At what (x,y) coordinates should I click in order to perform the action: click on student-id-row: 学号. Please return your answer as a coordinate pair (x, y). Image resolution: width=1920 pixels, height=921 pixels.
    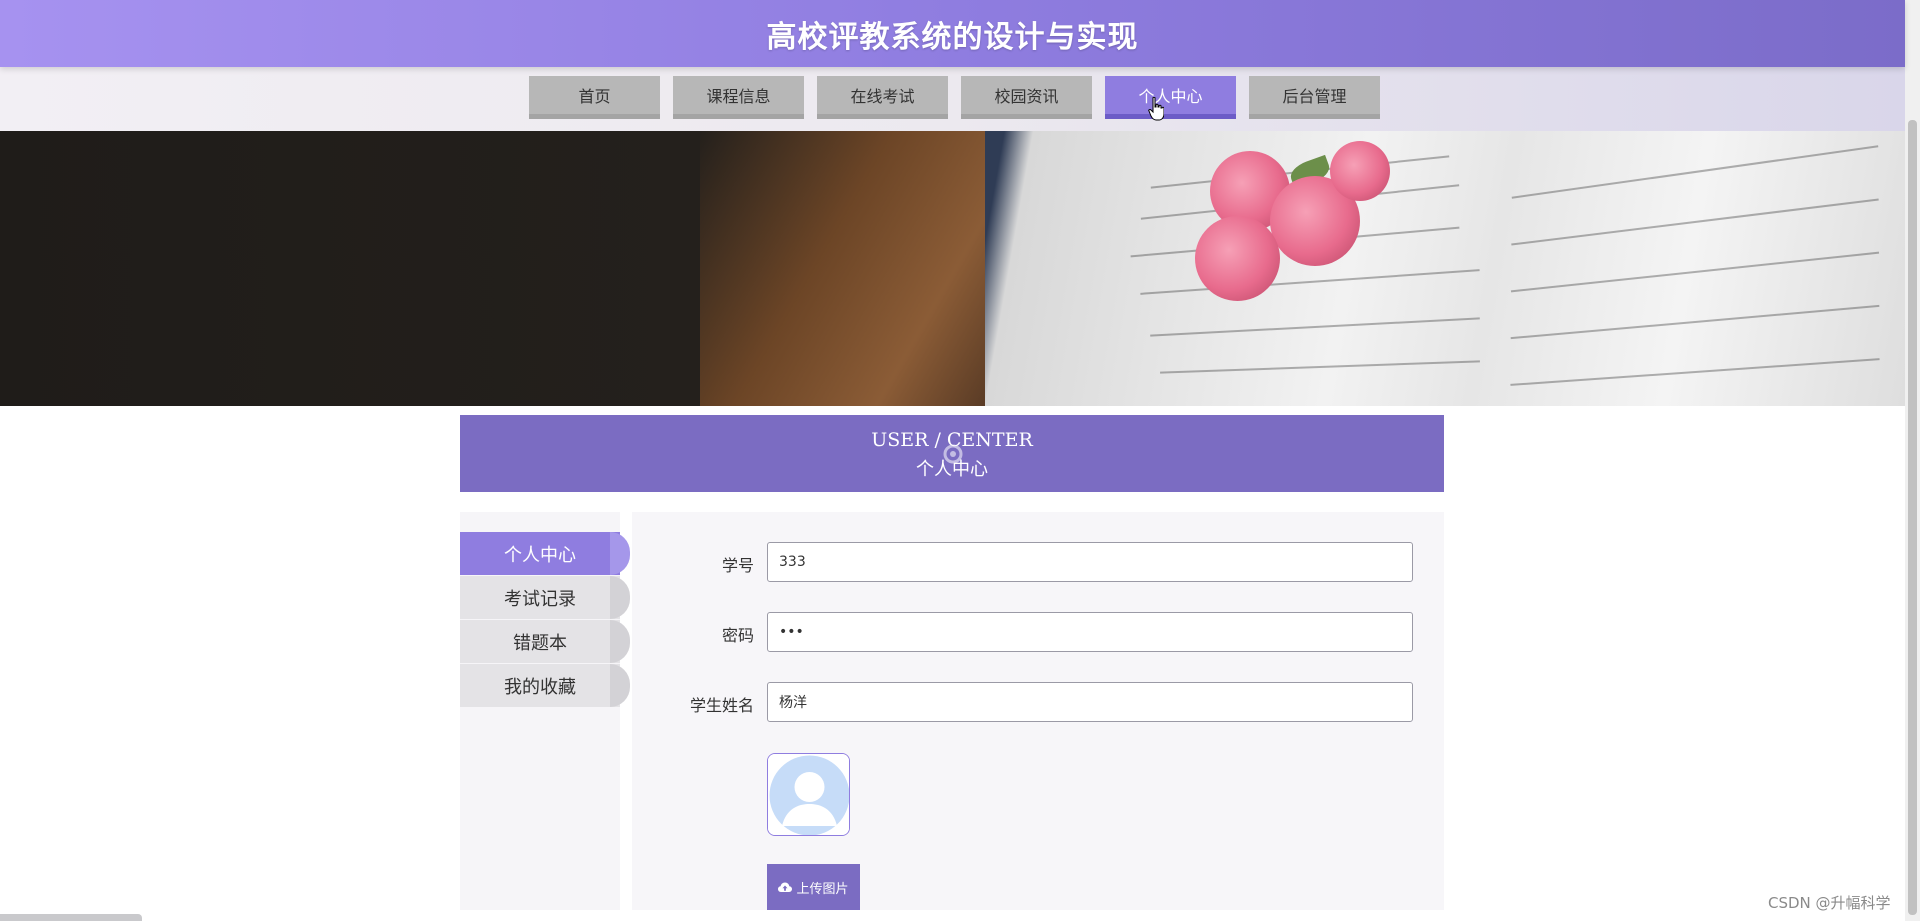
    Looking at the image, I should click on (1038, 562).